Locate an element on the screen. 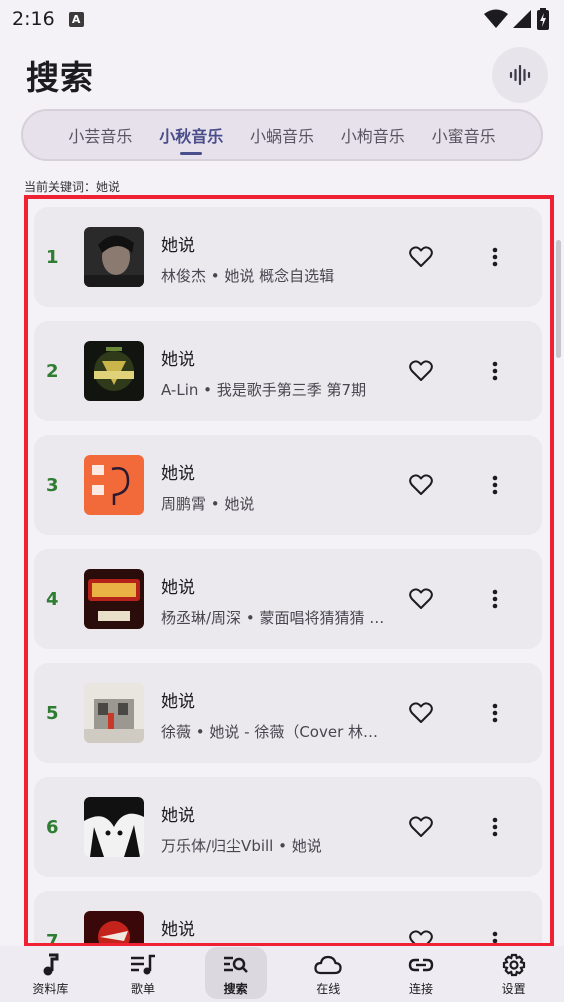 The image size is (564, 1002). song-item: 7 她说 is located at coordinates (288, 919).